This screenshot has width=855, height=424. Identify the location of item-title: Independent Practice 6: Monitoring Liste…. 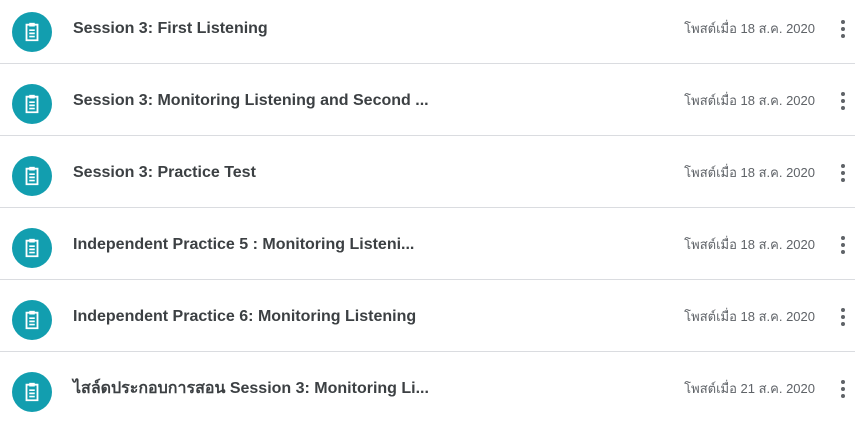
(245, 316).